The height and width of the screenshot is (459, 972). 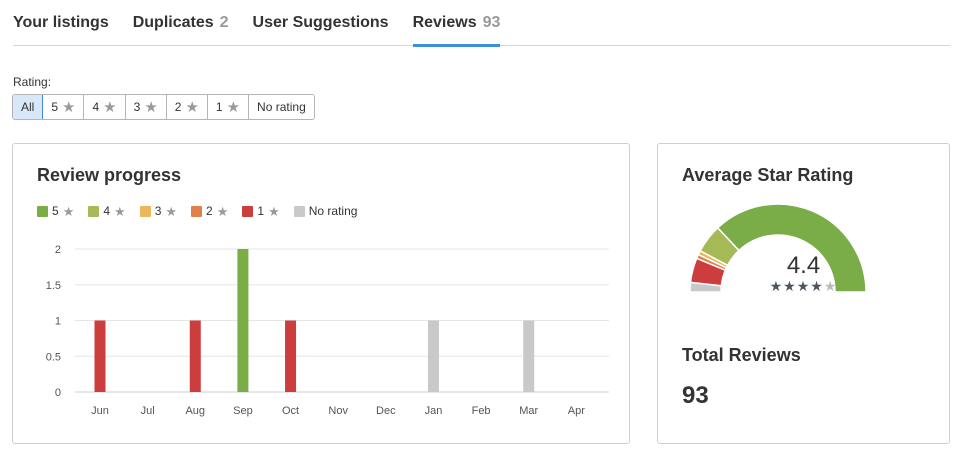 I want to click on tab-reviews: Reviews 93, so click(x=456, y=23).